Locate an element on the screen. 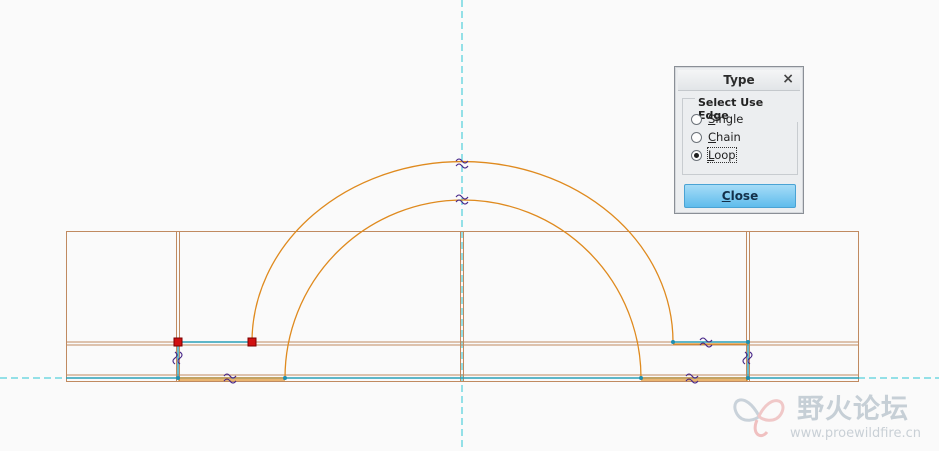  dialog-titlebar: Type × is located at coordinates (739, 80).